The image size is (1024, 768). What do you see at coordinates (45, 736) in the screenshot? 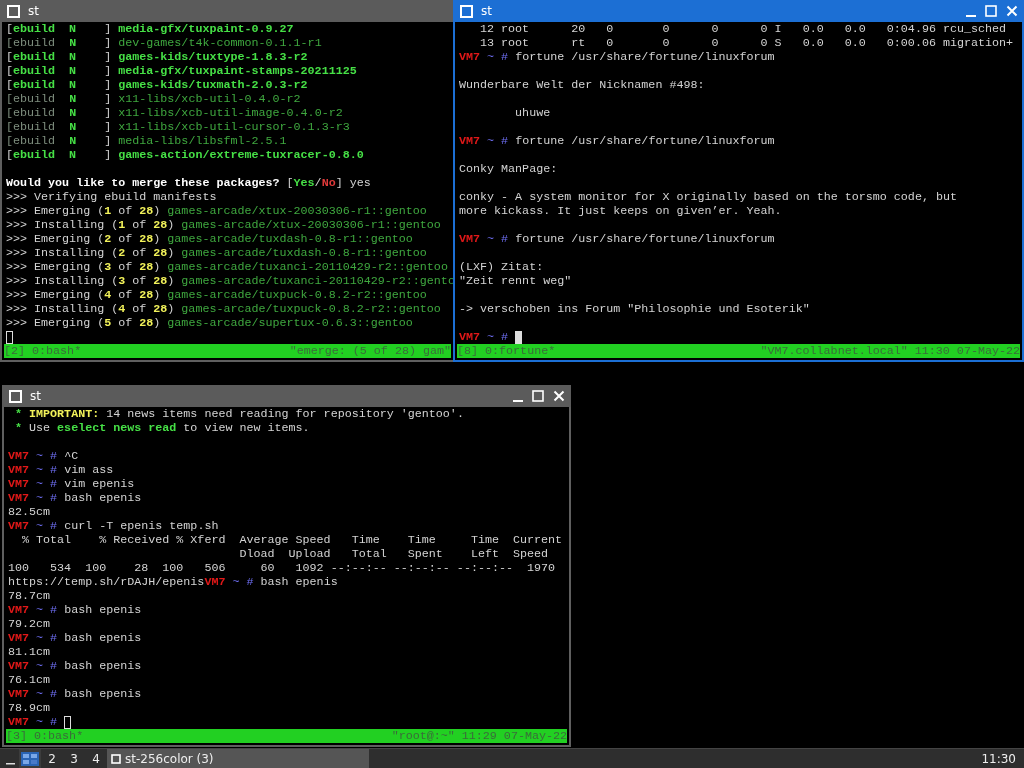
I see `status-text: [3] 0:bash*` at bounding box center [45, 736].